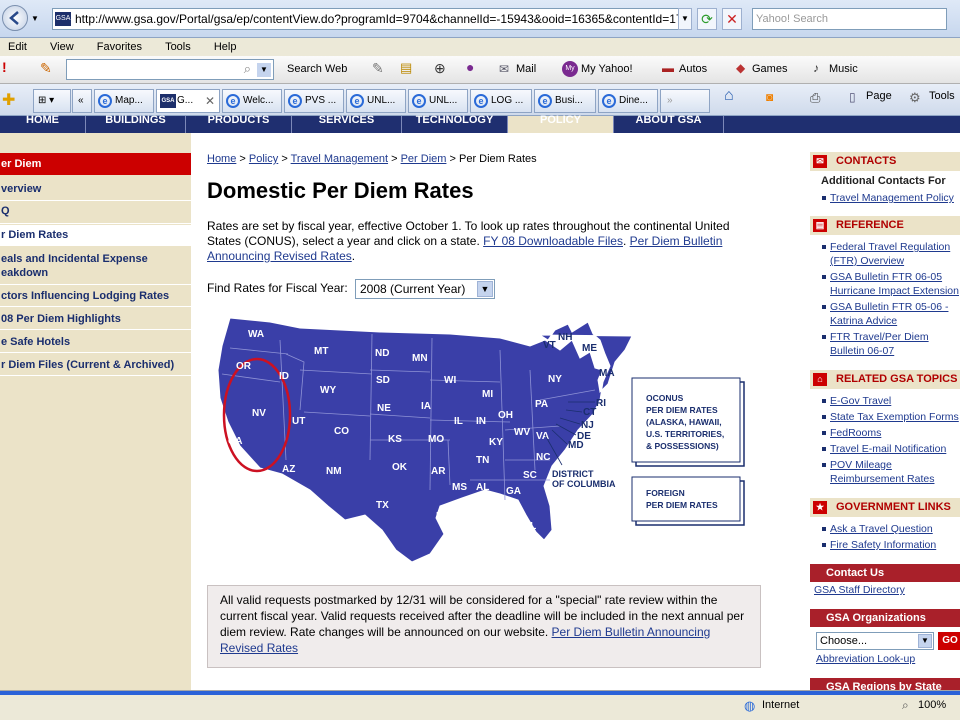 Image resolution: width=960 pixels, height=720 pixels. I want to click on stop-icon: ✕, so click(732, 19).